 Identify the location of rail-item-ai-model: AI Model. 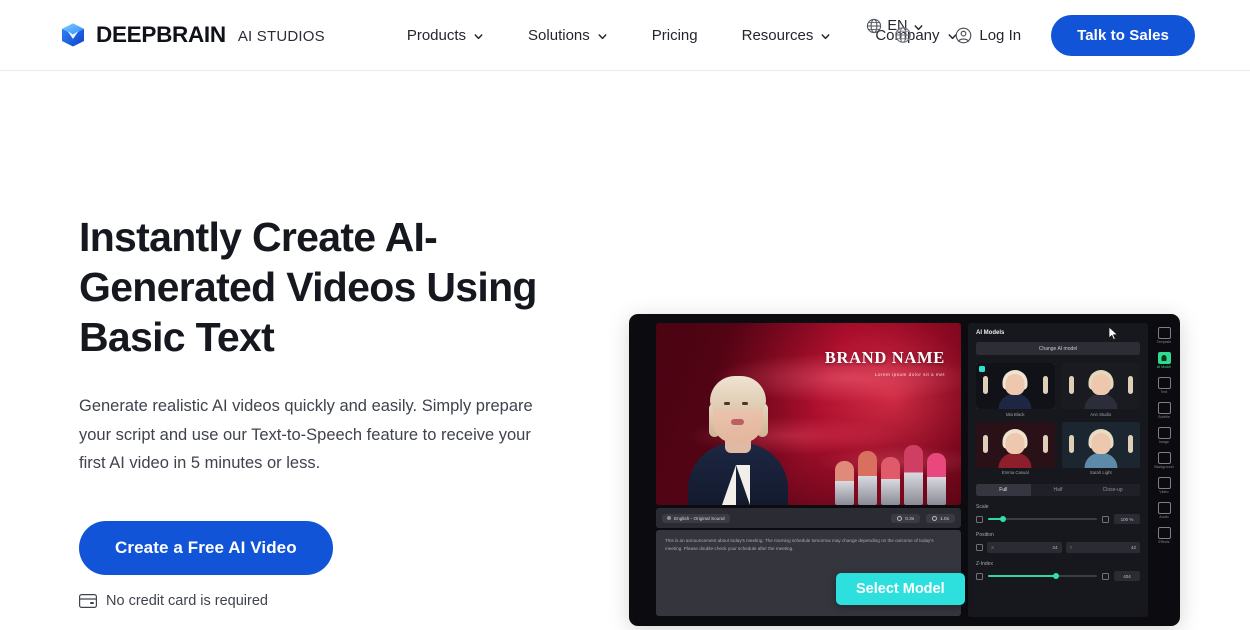
(1164, 360).